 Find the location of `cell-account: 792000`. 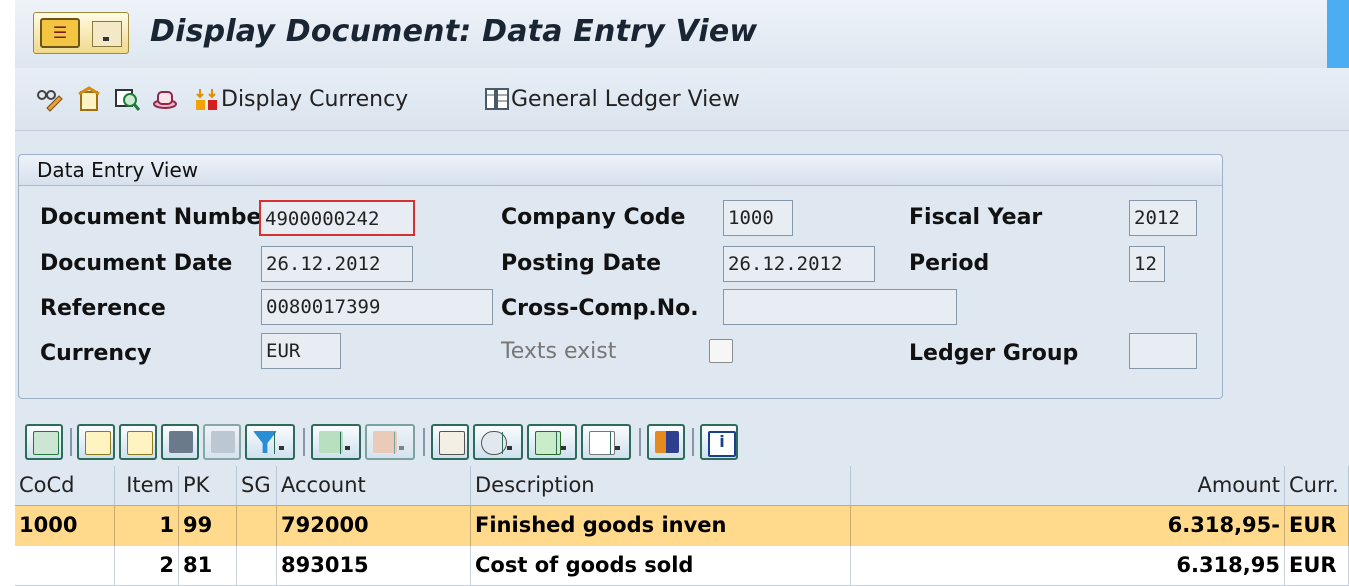

cell-account: 792000 is located at coordinates (374, 526).